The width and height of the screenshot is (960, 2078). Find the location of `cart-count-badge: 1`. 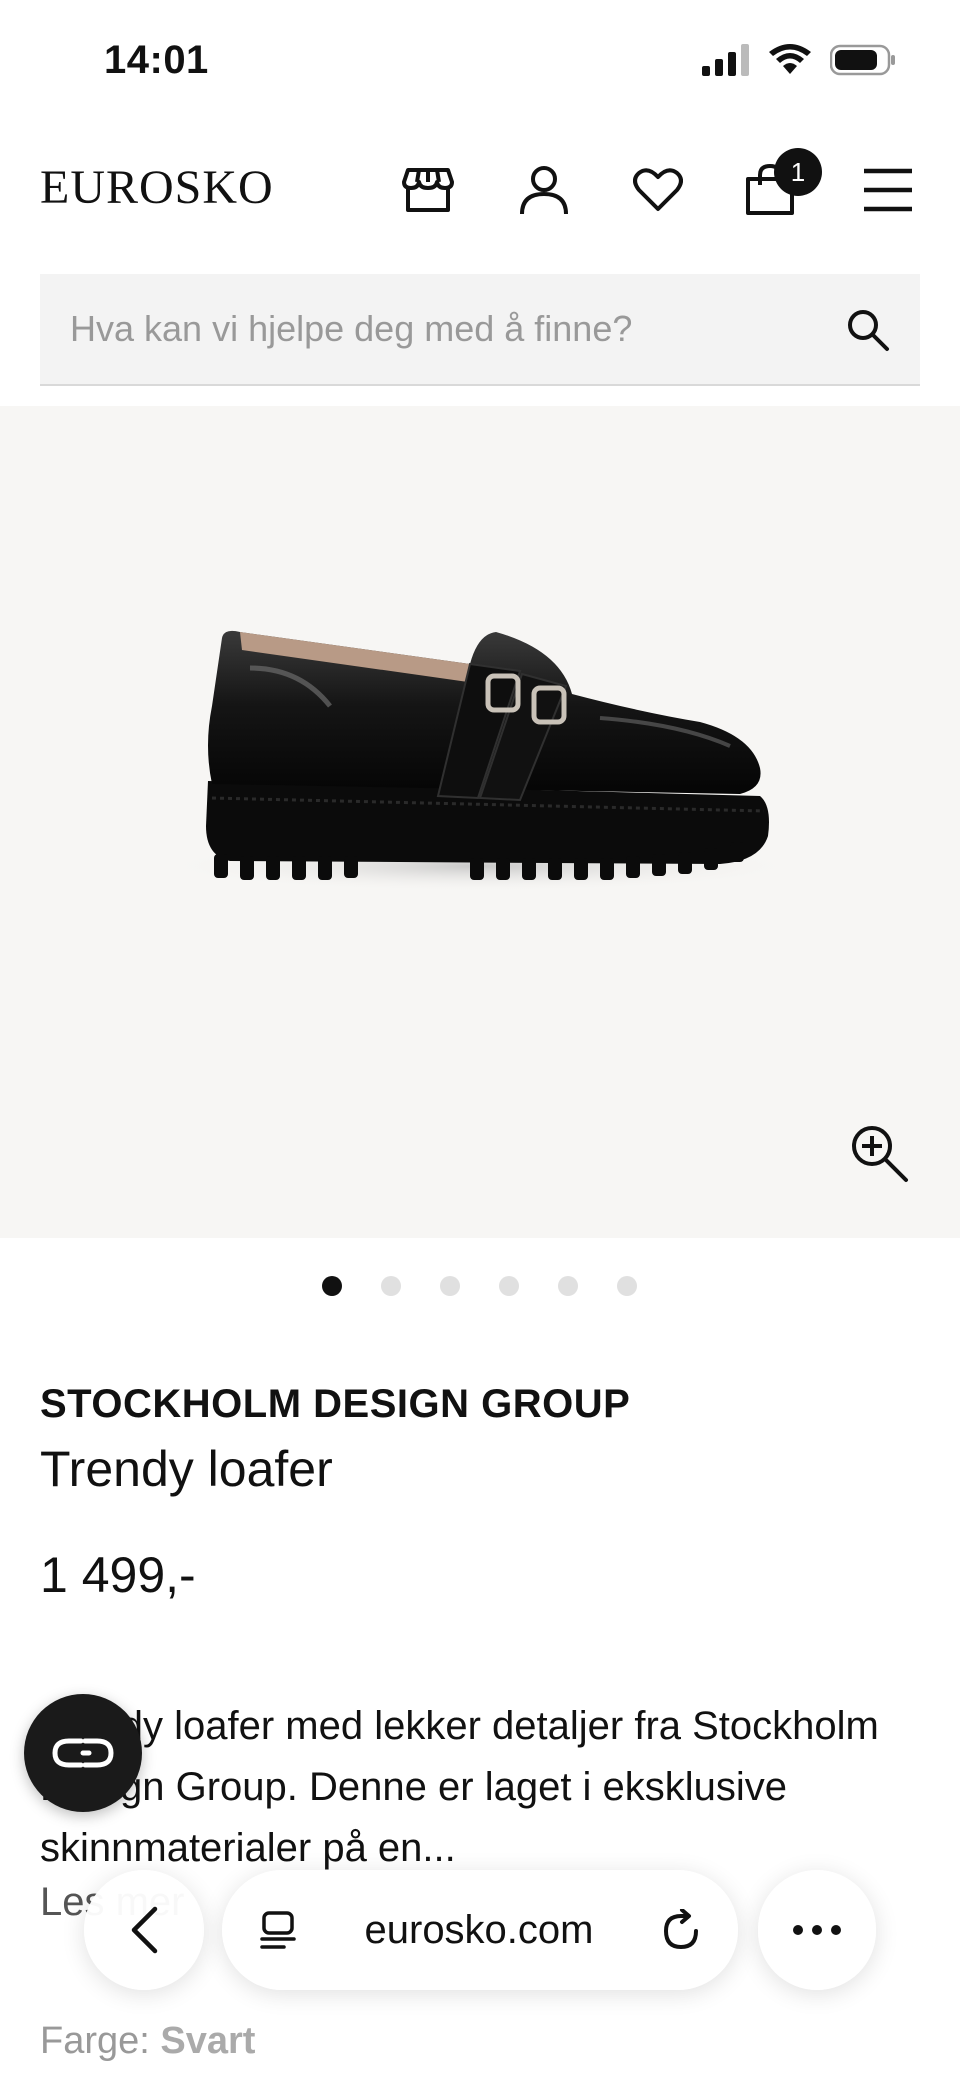

cart-count-badge: 1 is located at coordinates (798, 172).